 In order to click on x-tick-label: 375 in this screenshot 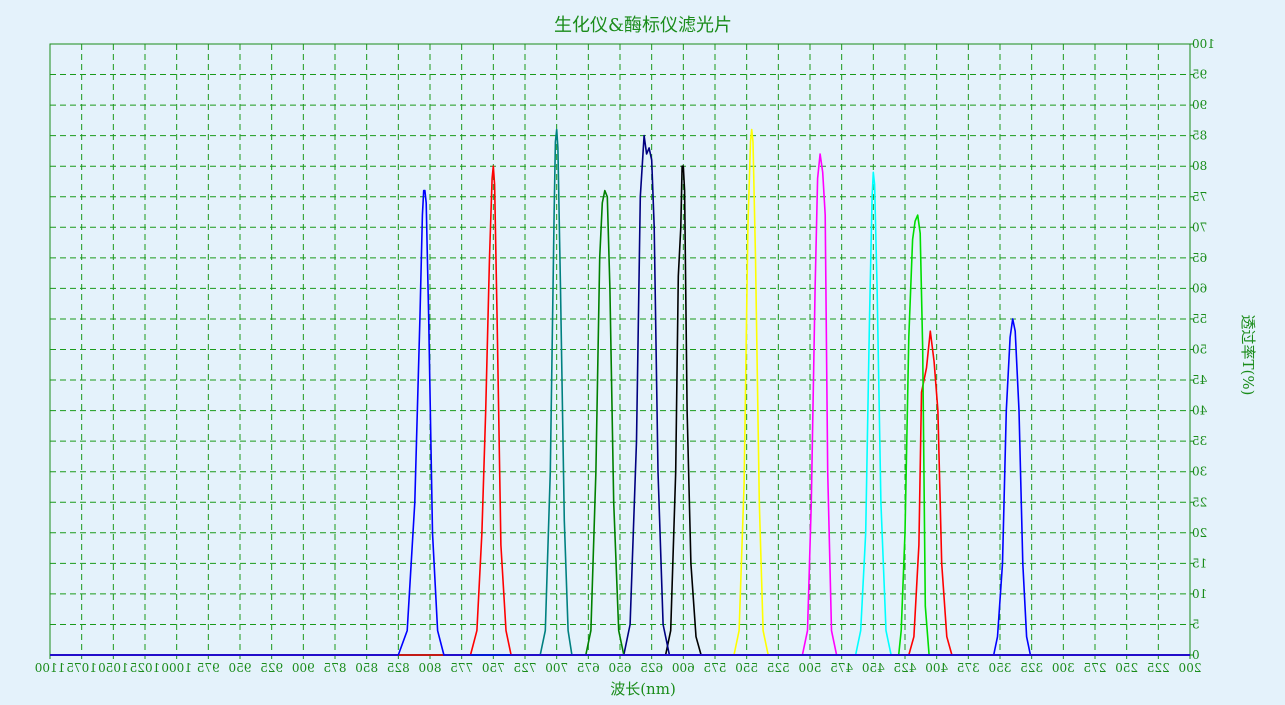, I will do `click(968, 668)`.